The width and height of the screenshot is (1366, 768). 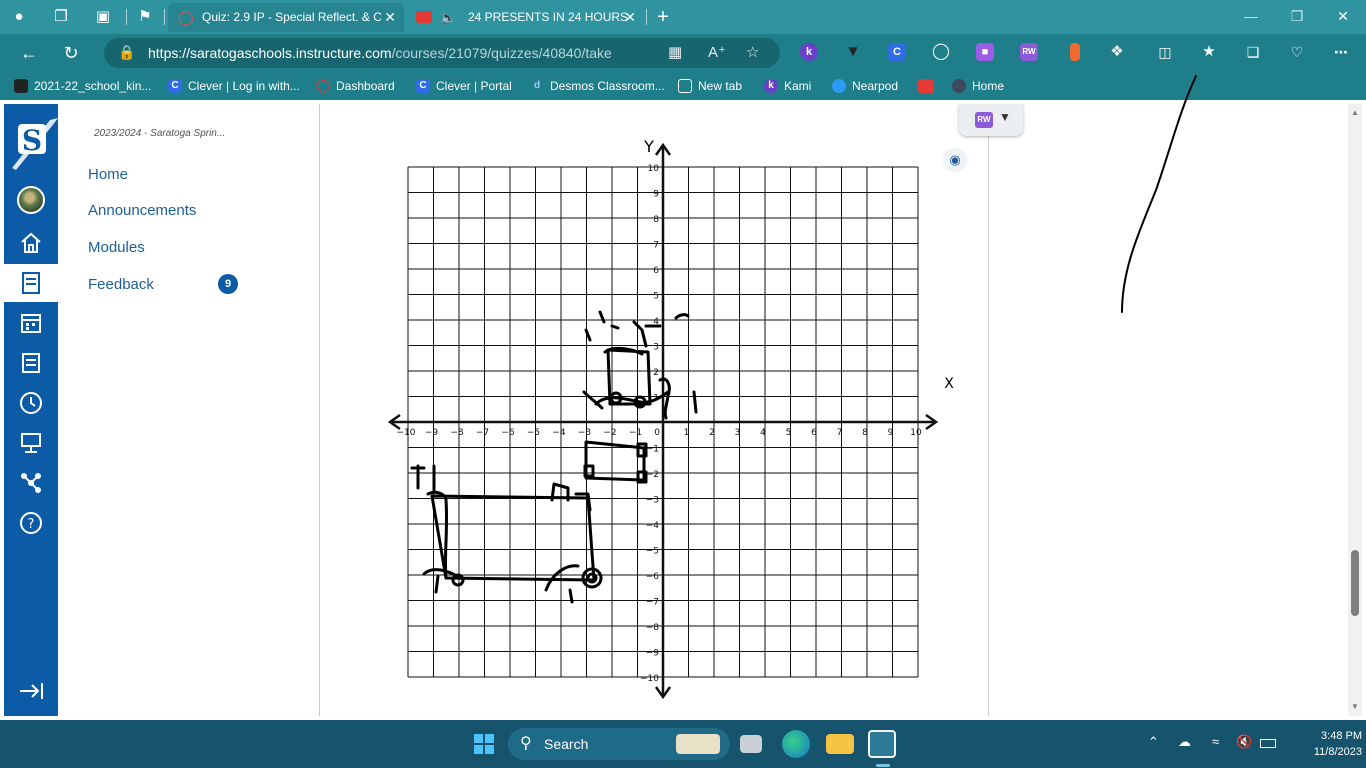 I want to click on bookmark-item: Home, so click(x=978, y=86).